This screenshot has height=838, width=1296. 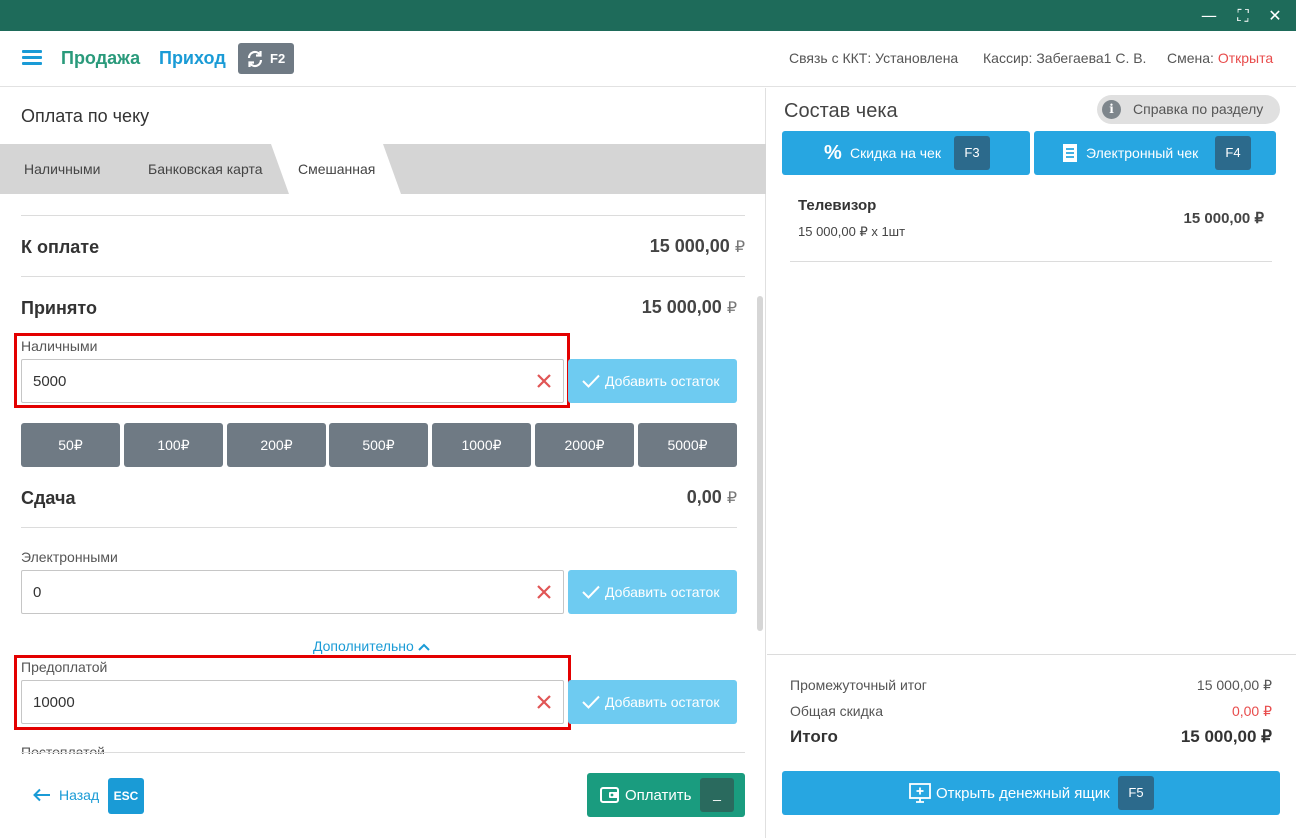 What do you see at coordinates (632, 246) in the screenshot?
I see `to-pay-value: 15 000,00 ₽` at bounding box center [632, 246].